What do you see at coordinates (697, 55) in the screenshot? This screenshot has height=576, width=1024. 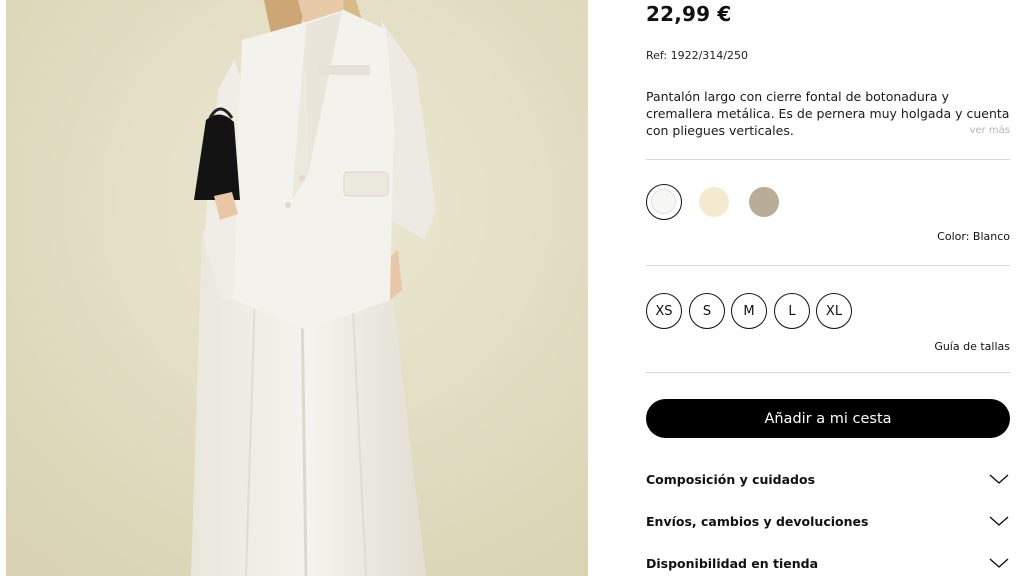 I see `product-reference: Ref: 1922/314/250` at bounding box center [697, 55].